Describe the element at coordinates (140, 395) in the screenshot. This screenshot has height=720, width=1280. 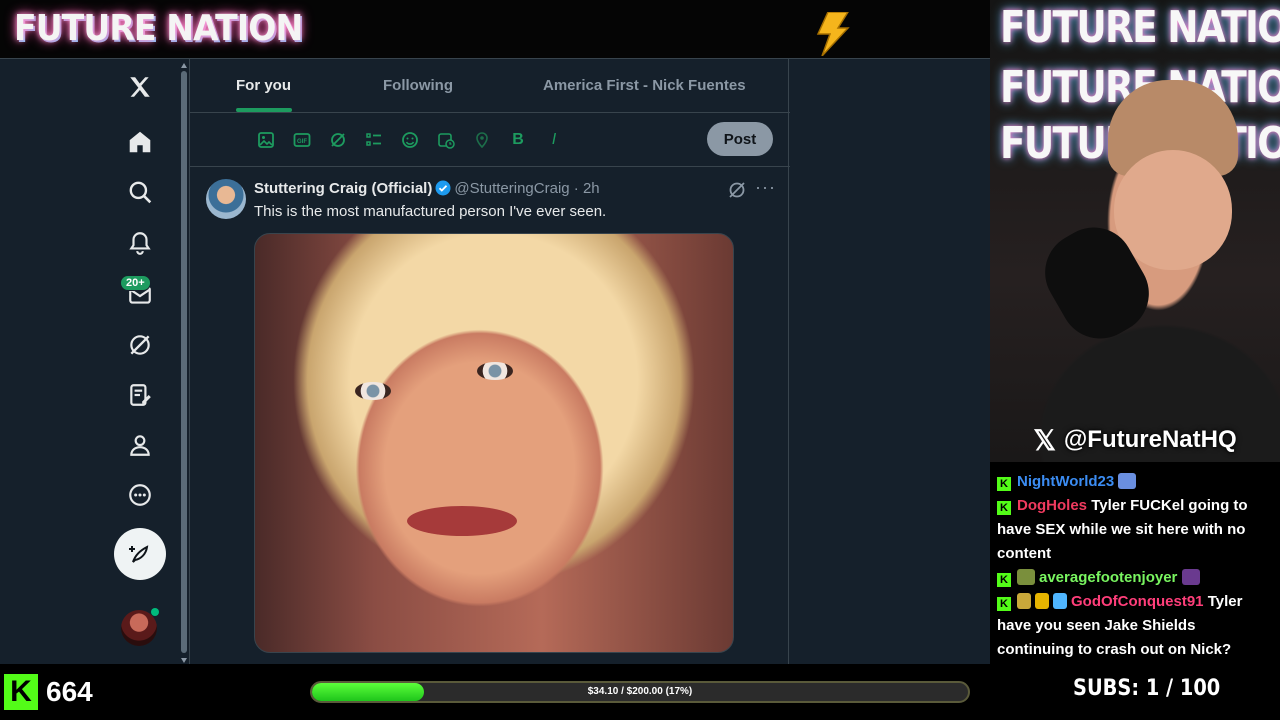
I see `lists-icon` at that location.